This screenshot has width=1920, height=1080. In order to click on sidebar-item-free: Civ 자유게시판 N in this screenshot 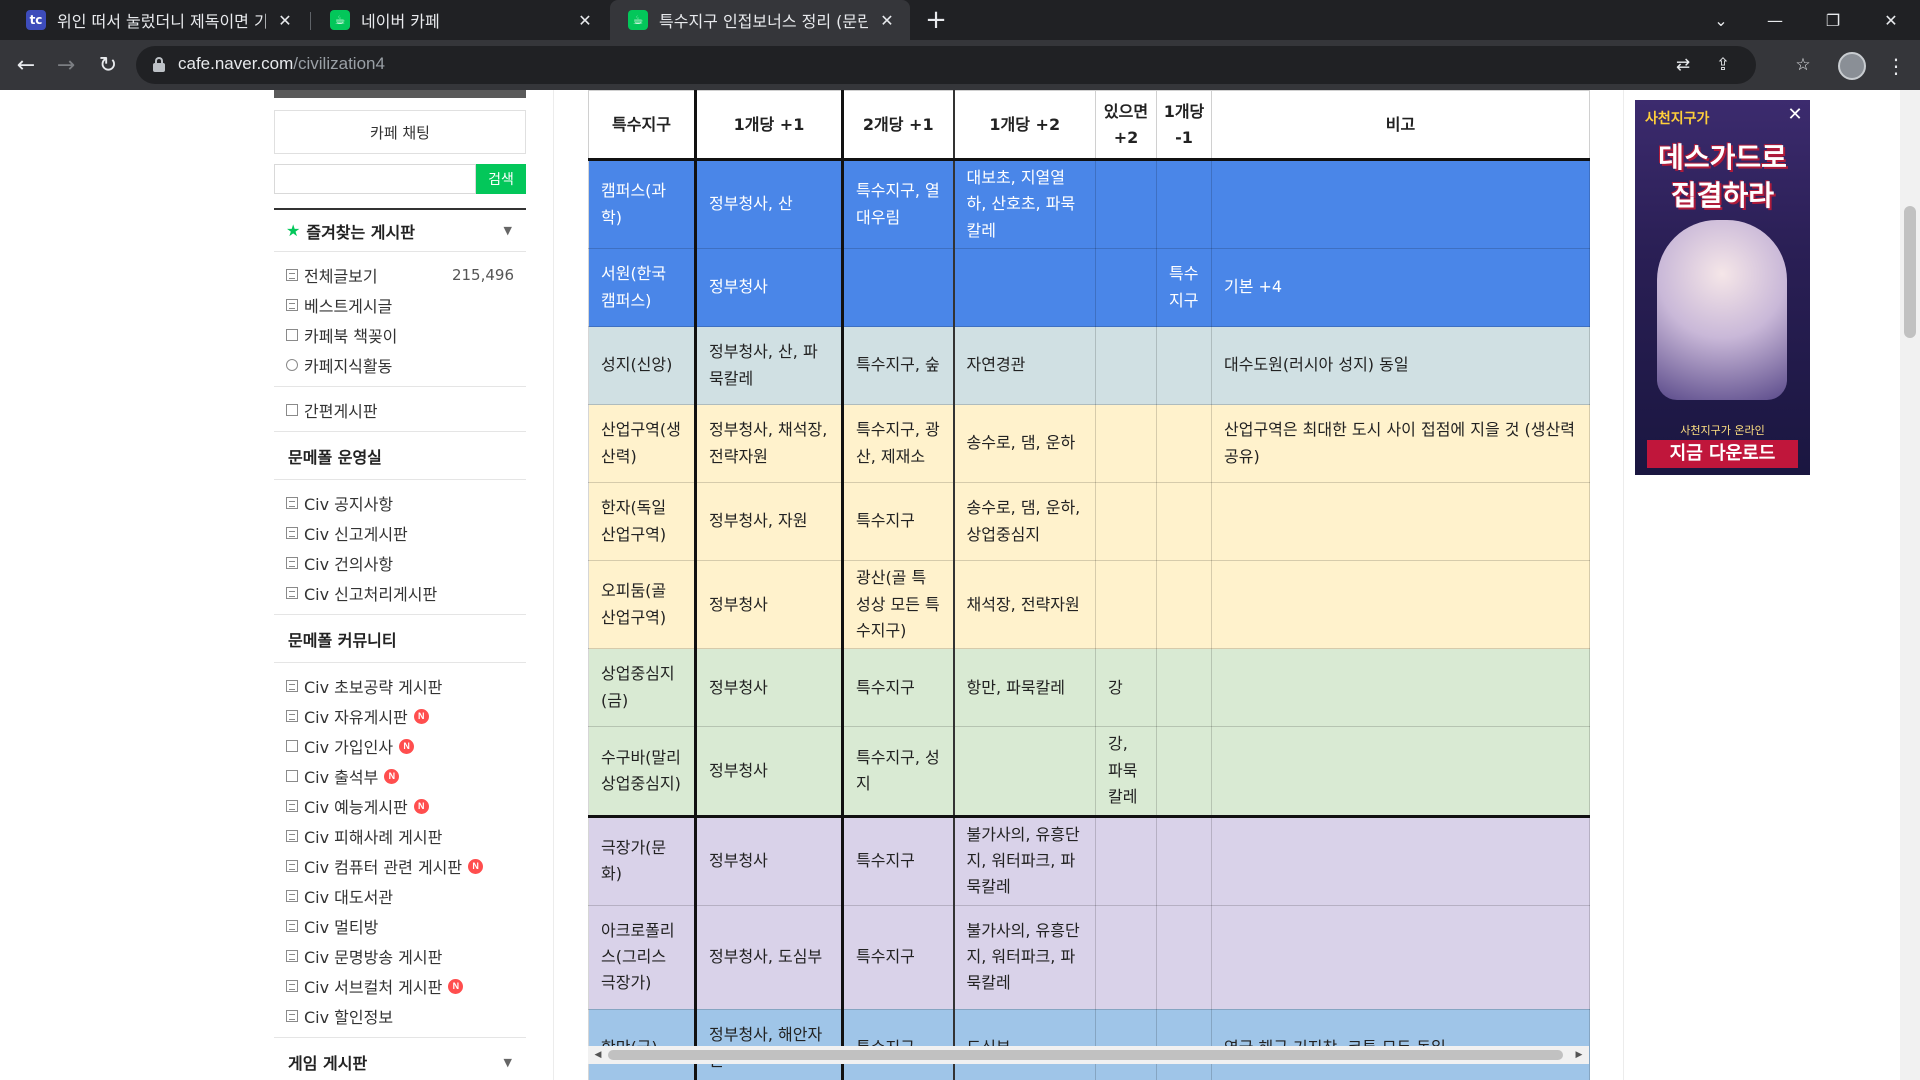, I will do `click(400, 716)`.